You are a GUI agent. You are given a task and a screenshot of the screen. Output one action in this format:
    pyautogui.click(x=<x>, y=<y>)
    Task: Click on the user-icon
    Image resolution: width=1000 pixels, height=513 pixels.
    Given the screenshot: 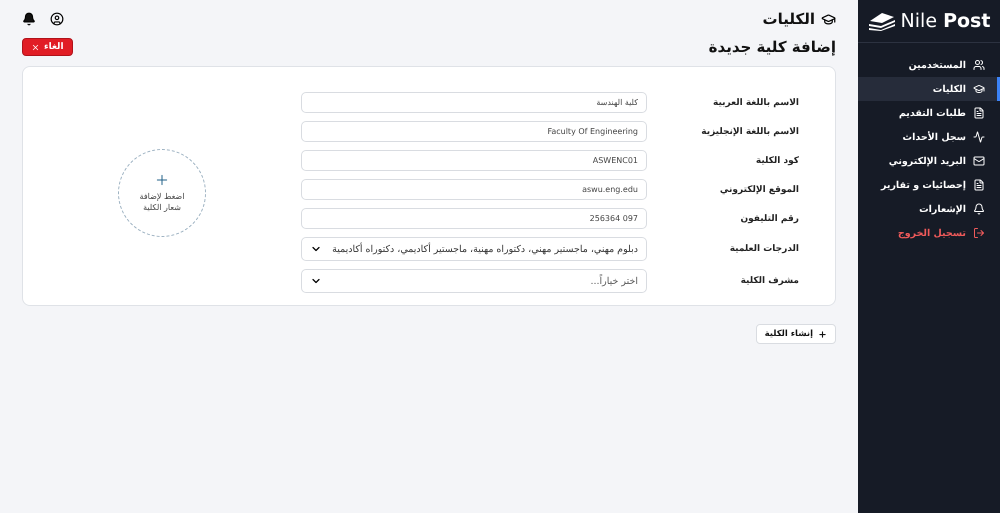 What is the action you would take?
    pyautogui.click(x=57, y=19)
    